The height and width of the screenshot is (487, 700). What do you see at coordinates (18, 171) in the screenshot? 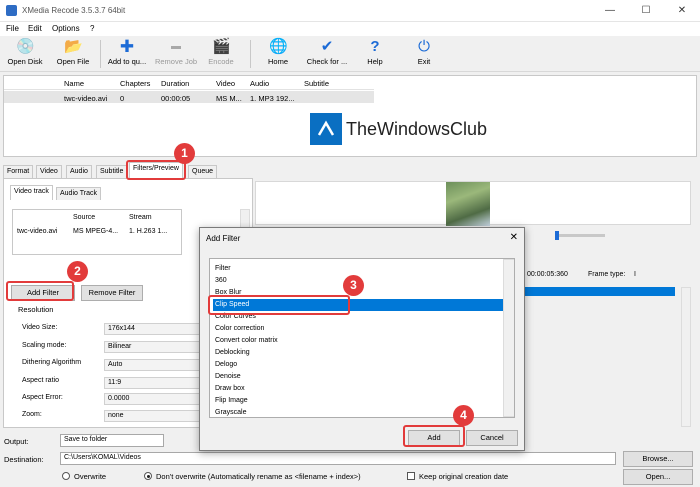
I see `tab-format: Format` at bounding box center [18, 171].